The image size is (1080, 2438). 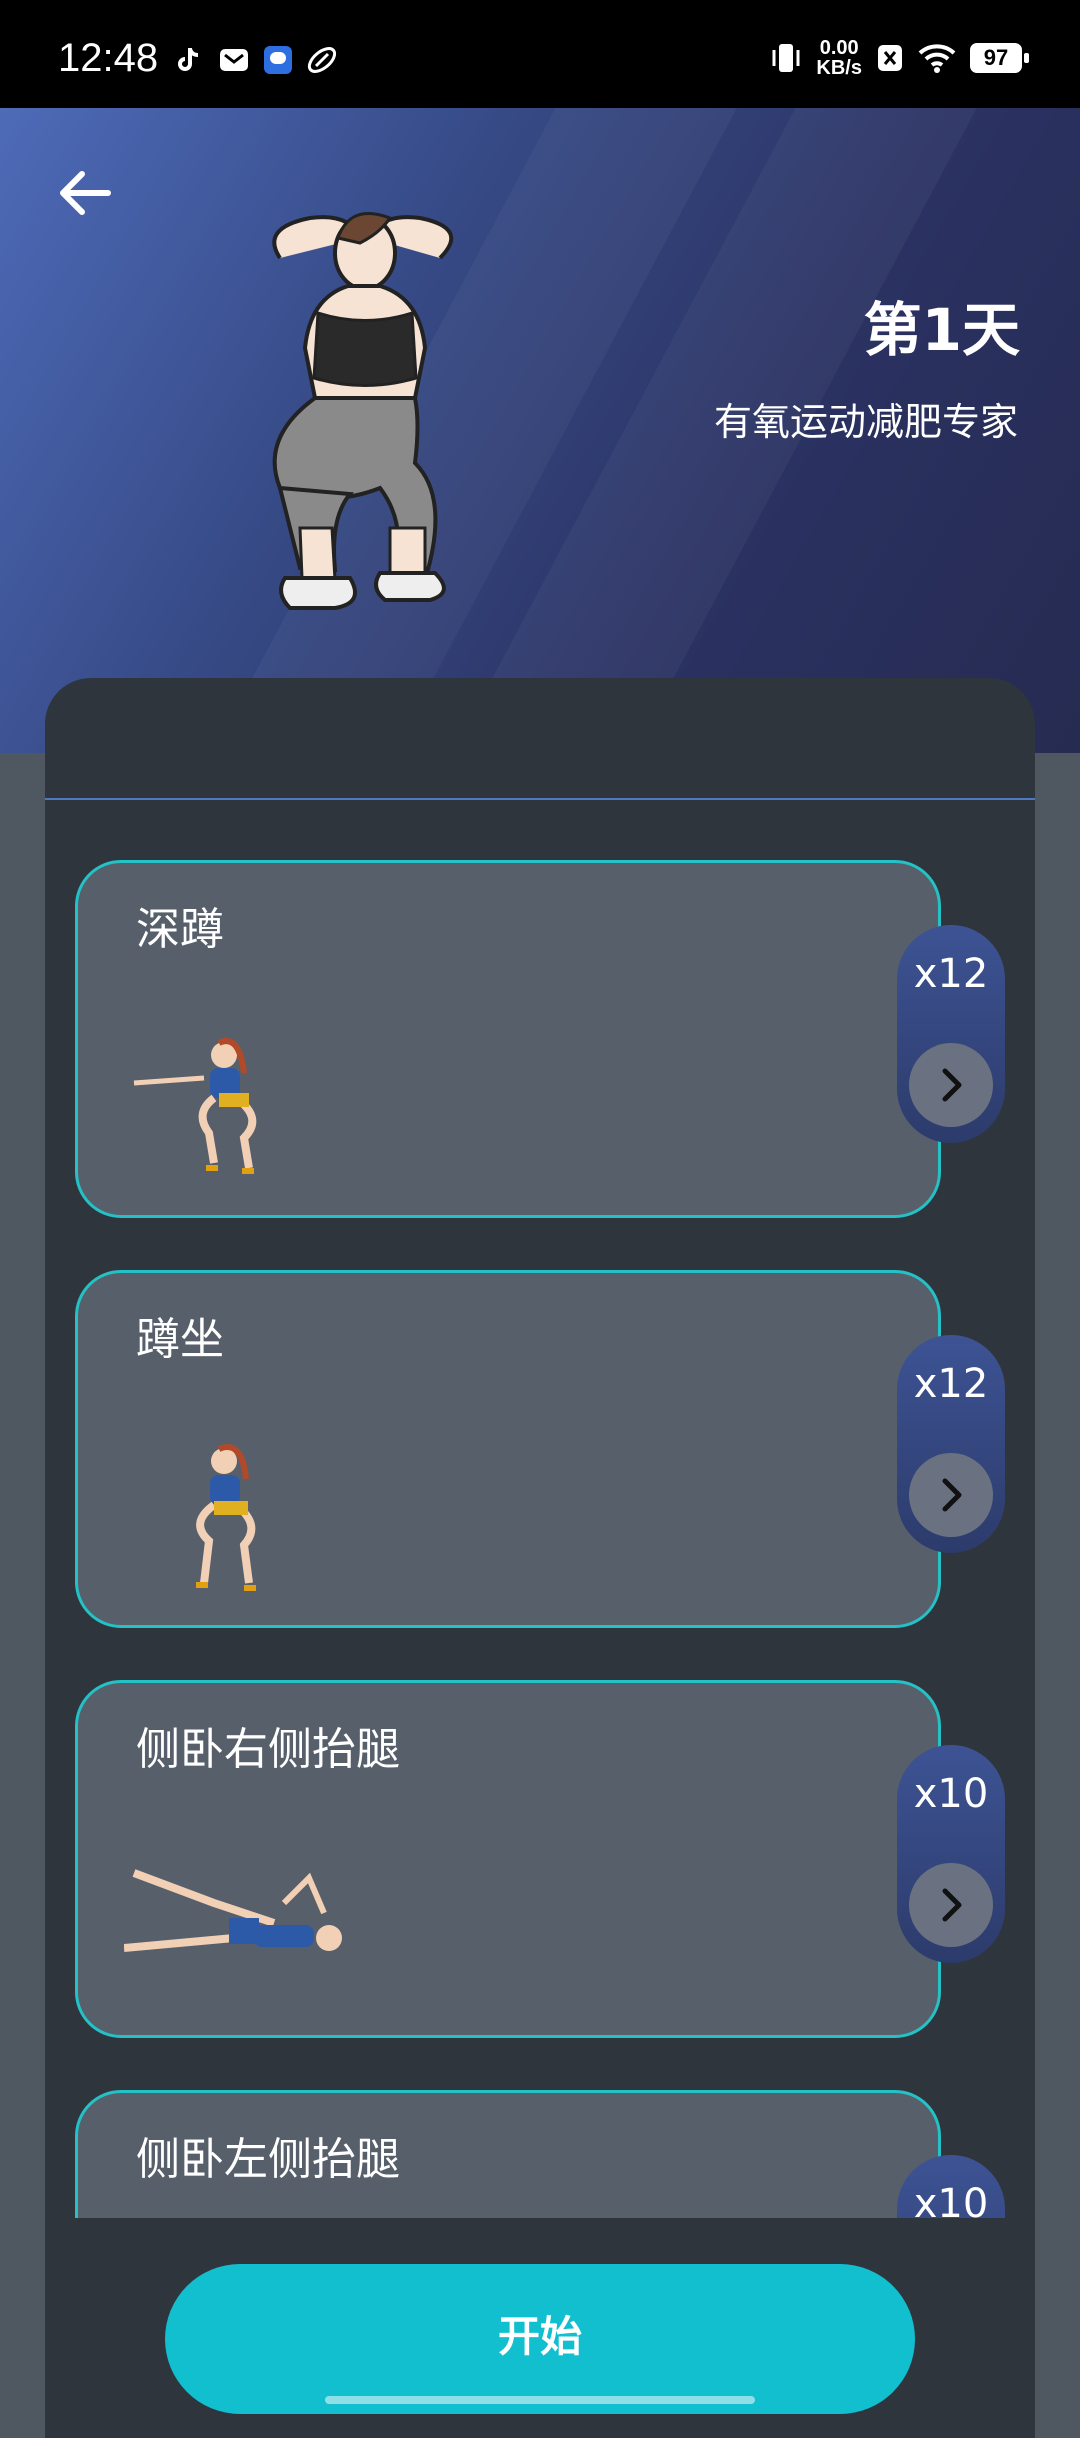 I want to click on status-time: 12:48, so click(x=108, y=58).